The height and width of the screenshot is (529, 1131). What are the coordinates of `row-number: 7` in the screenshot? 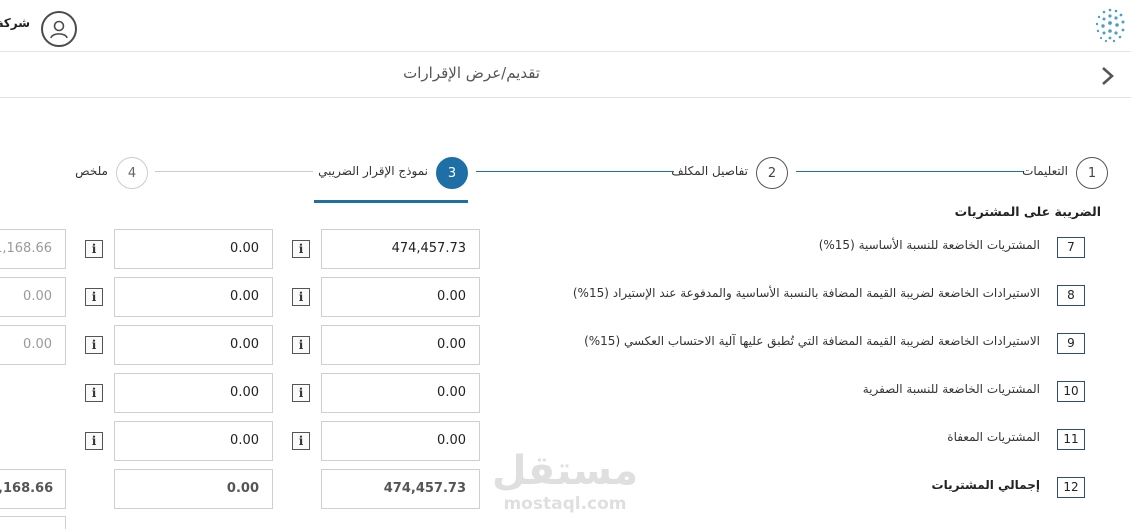 It's located at (1071, 247).